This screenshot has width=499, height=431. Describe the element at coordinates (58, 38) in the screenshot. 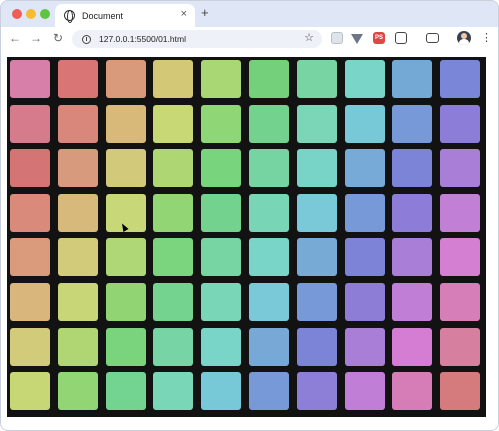

I see `reload-button: ↻` at that location.